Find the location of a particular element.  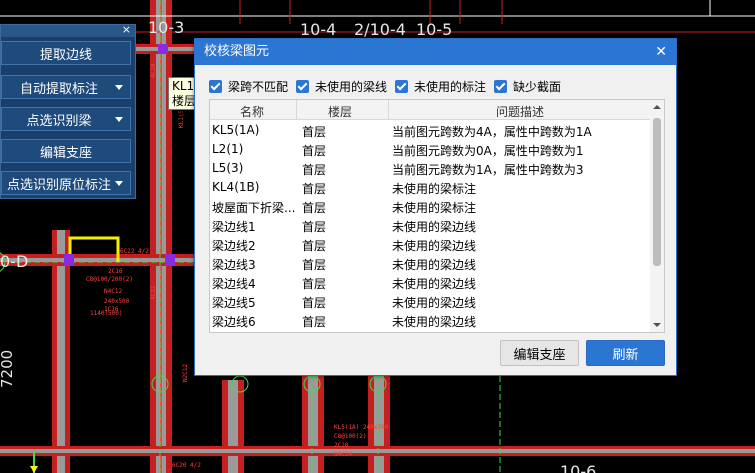

axis-label-10-4: 10-4 is located at coordinates (318, 29).